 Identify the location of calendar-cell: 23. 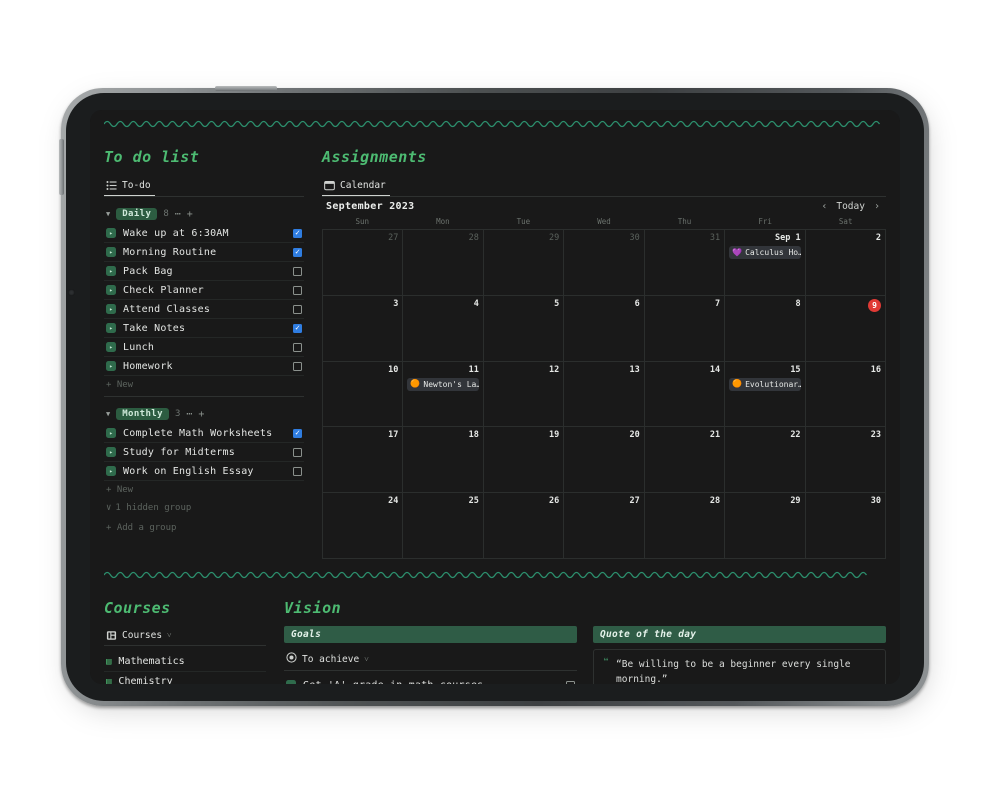
(845, 460).